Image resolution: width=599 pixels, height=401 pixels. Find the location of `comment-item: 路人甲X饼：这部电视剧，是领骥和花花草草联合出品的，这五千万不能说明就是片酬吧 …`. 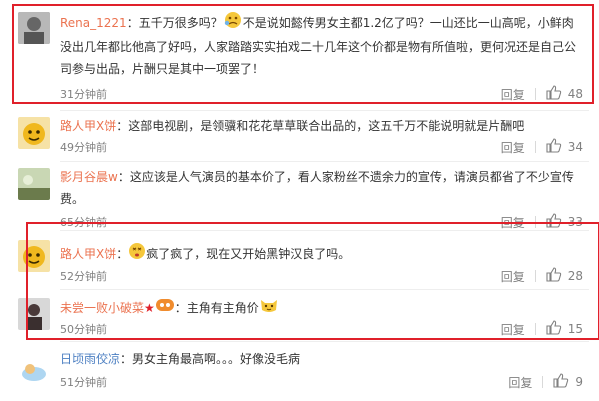

comment-item: 路人甲X饼：这部电视剧，是领骥和花花草草联合出品的，这五千万不能说明就是片酬吧 … is located at coordinates (299, 137).